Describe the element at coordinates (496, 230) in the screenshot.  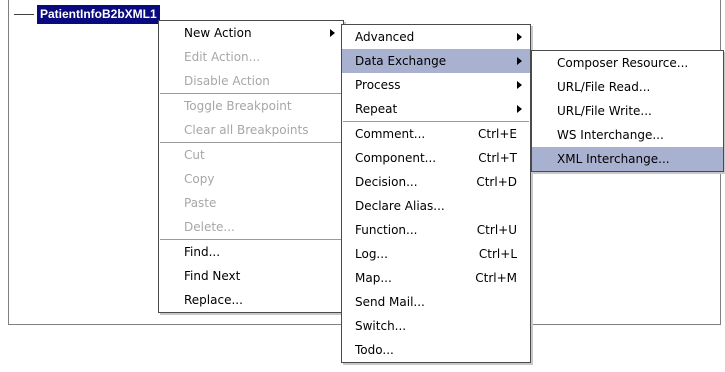
I see `shortcut-label: Ctrl+U` at that location.